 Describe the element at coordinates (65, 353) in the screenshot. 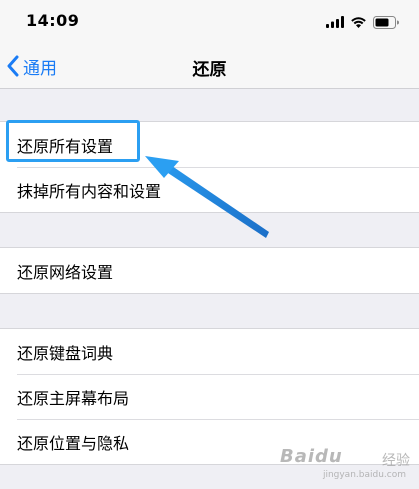

I see `list-item-label: 还原键盘词典` at that location.